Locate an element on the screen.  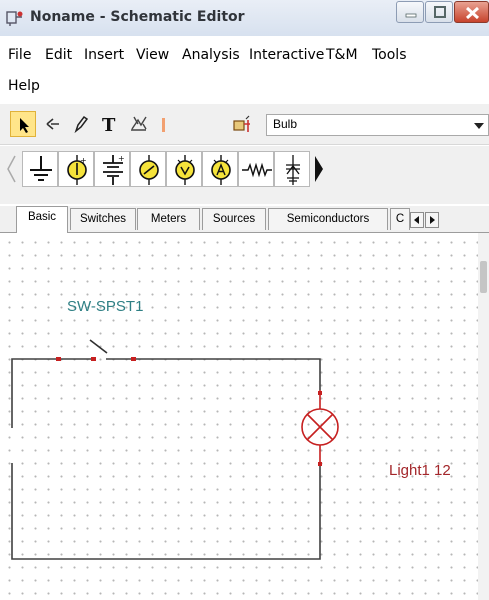
wire-tool-icon is located at coordinates (52, 124).